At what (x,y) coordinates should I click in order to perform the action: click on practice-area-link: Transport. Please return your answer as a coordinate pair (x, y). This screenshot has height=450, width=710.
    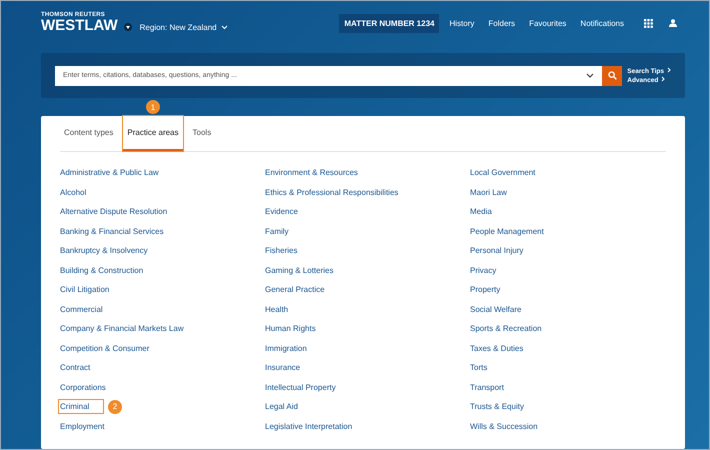
    Looking at the image, I should click on (487, 387).